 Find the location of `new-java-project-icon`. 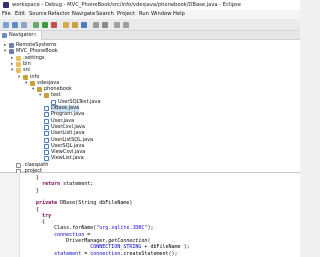

new-java-project-icon is located at coordinates (66, 25).